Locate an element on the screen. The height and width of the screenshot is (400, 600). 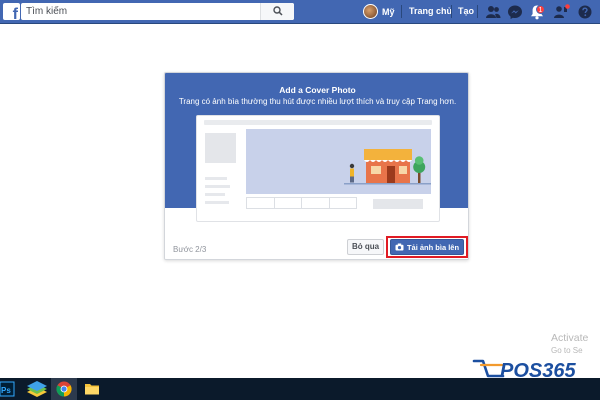
search-button is located at coordinates (277, 11).